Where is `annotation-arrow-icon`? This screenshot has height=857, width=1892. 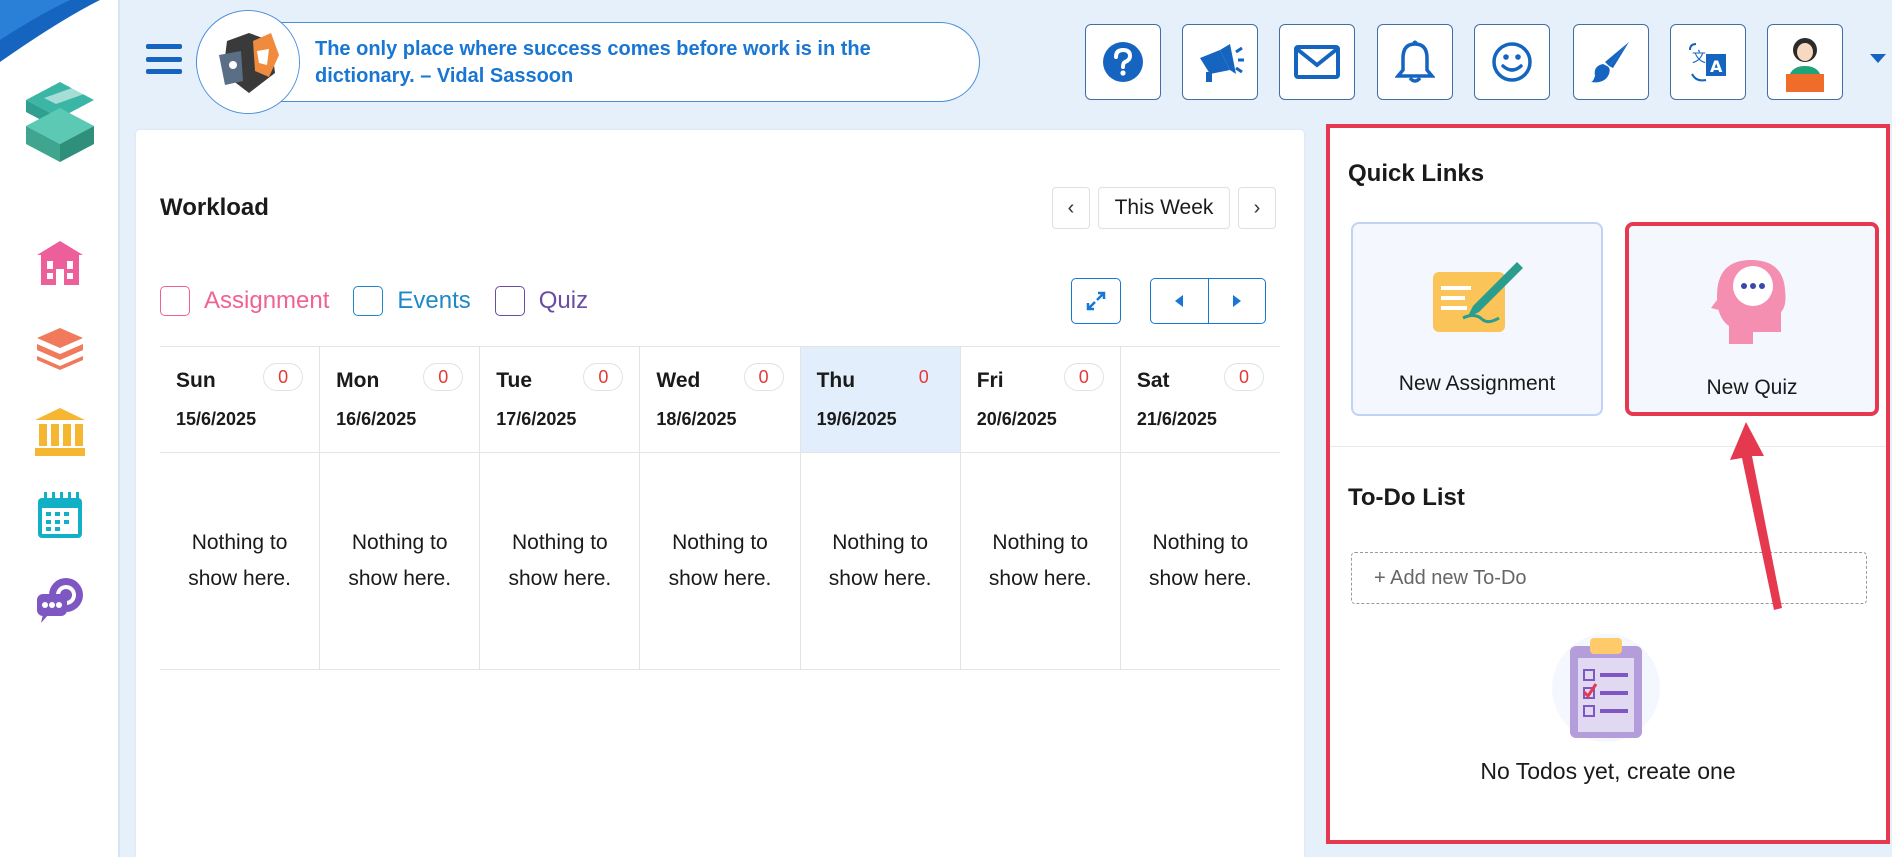
annotation-arrow-icon is located at coordinates (1756, 516).